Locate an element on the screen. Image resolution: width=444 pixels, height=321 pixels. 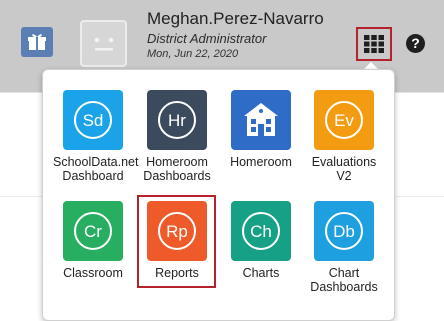
app-label: Homeroom Dashboards is located at coordinates (177, 169).